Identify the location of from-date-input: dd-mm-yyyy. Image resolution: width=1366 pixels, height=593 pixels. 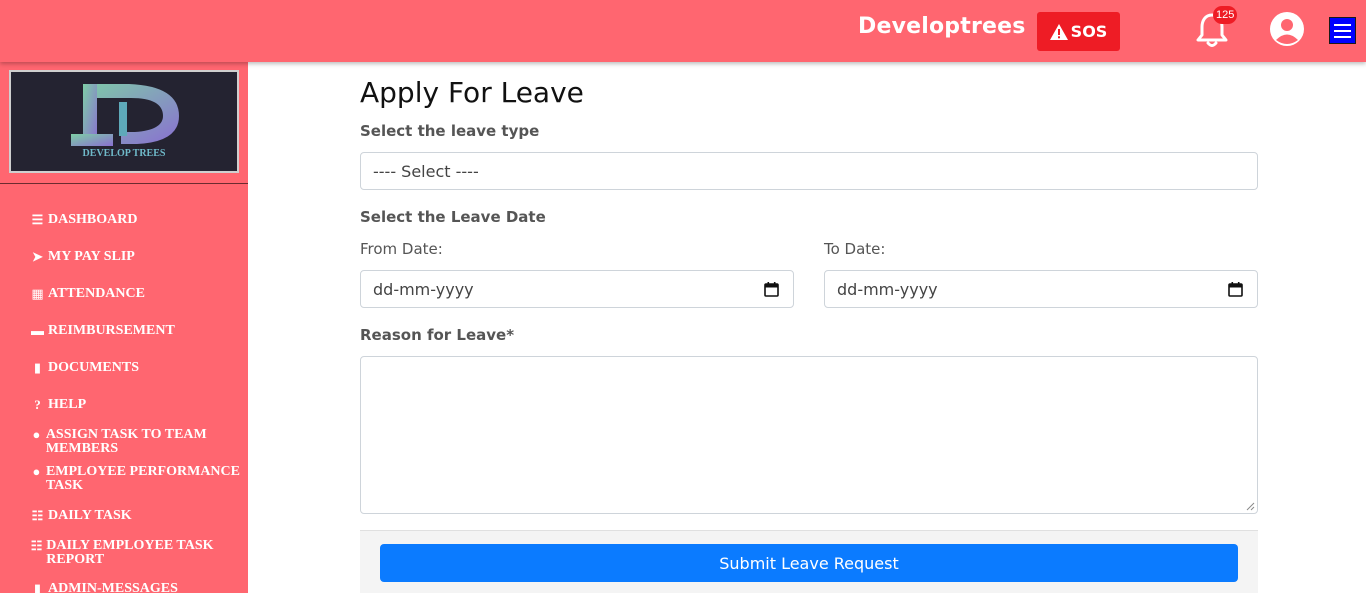
(577, 289).